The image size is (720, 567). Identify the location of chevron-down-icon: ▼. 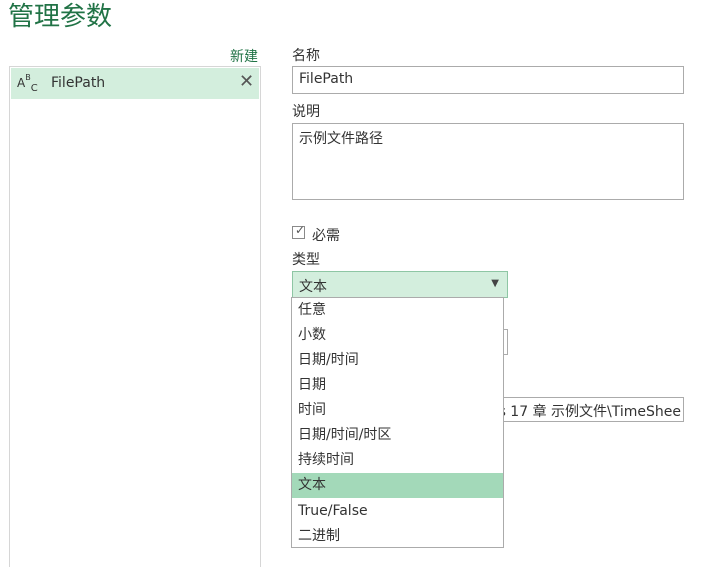
(495, 283).